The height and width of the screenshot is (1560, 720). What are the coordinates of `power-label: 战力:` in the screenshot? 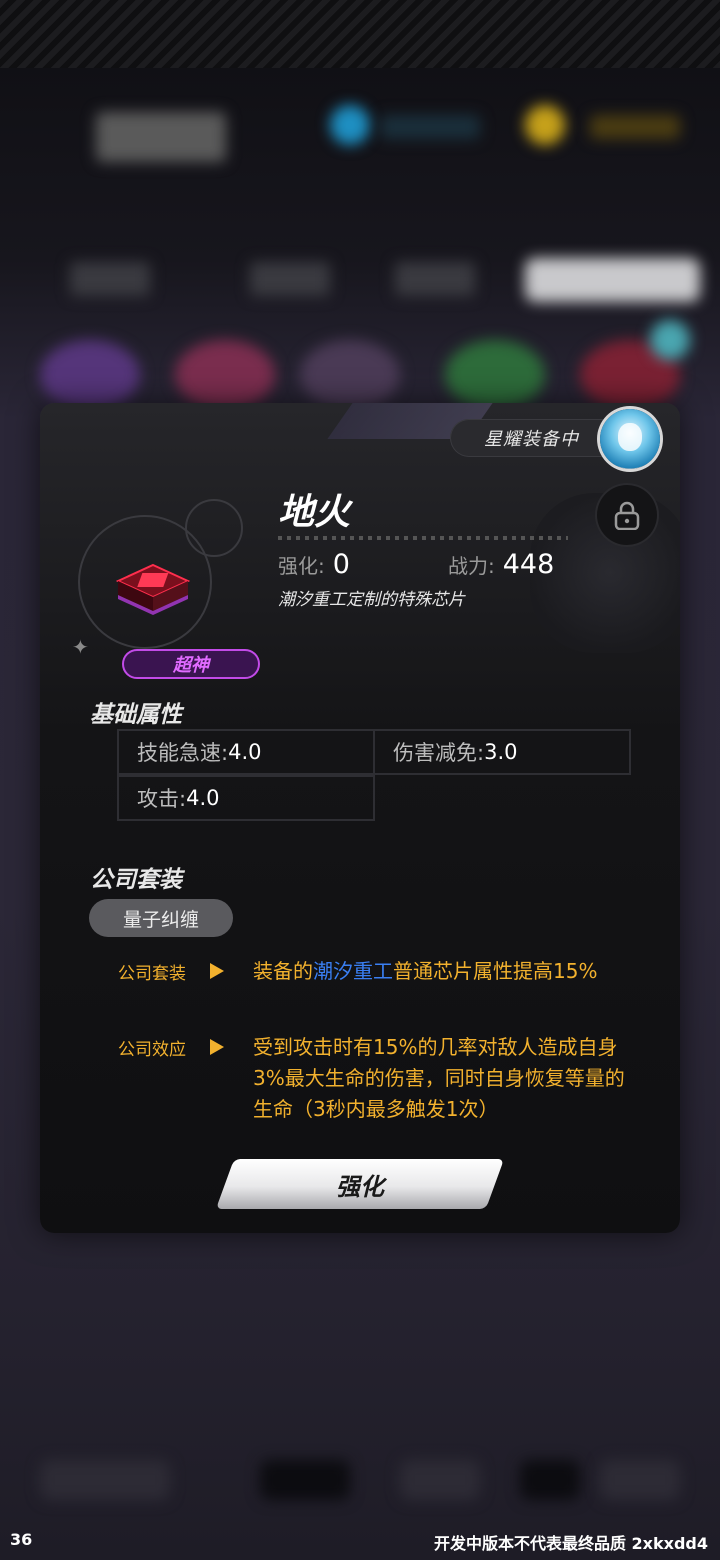 It's located at (471, 566).